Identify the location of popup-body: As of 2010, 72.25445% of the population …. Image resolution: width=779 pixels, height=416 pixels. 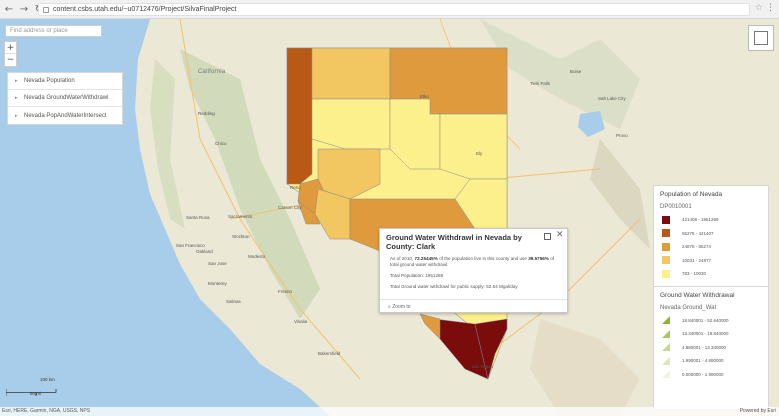
(475, 275).